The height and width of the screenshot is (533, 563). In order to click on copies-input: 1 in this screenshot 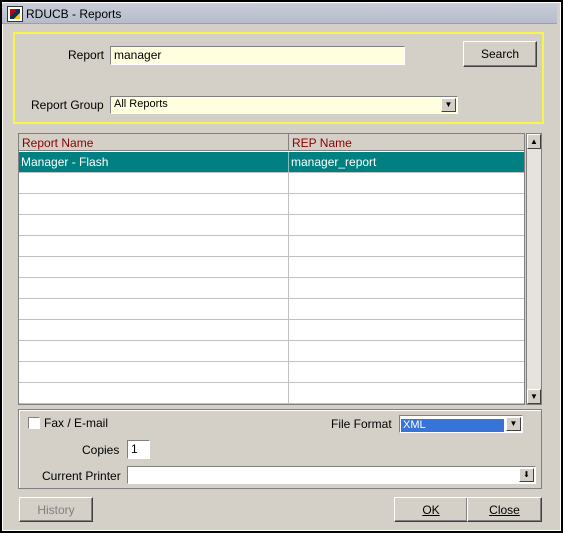, I will do `click(138, 449)`.